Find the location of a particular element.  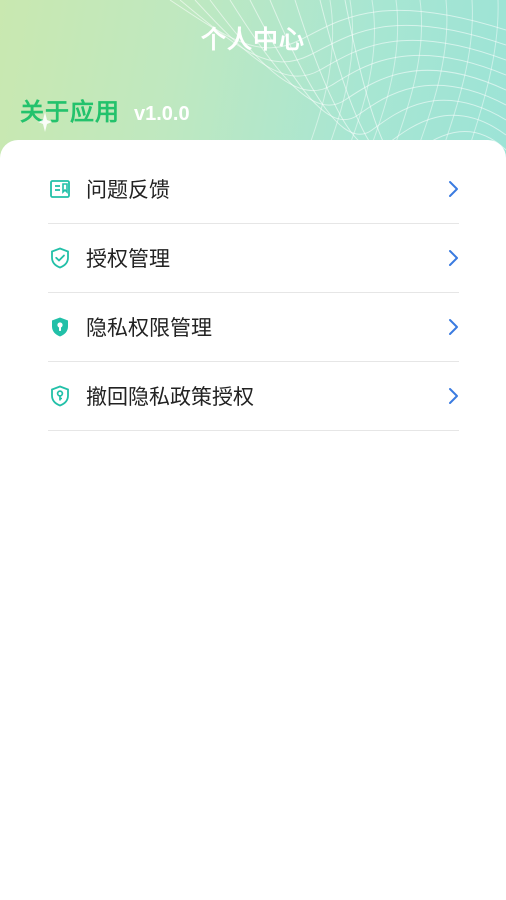

menu-item-label: 隐私权限管理 is located at coordinates (149, 328).